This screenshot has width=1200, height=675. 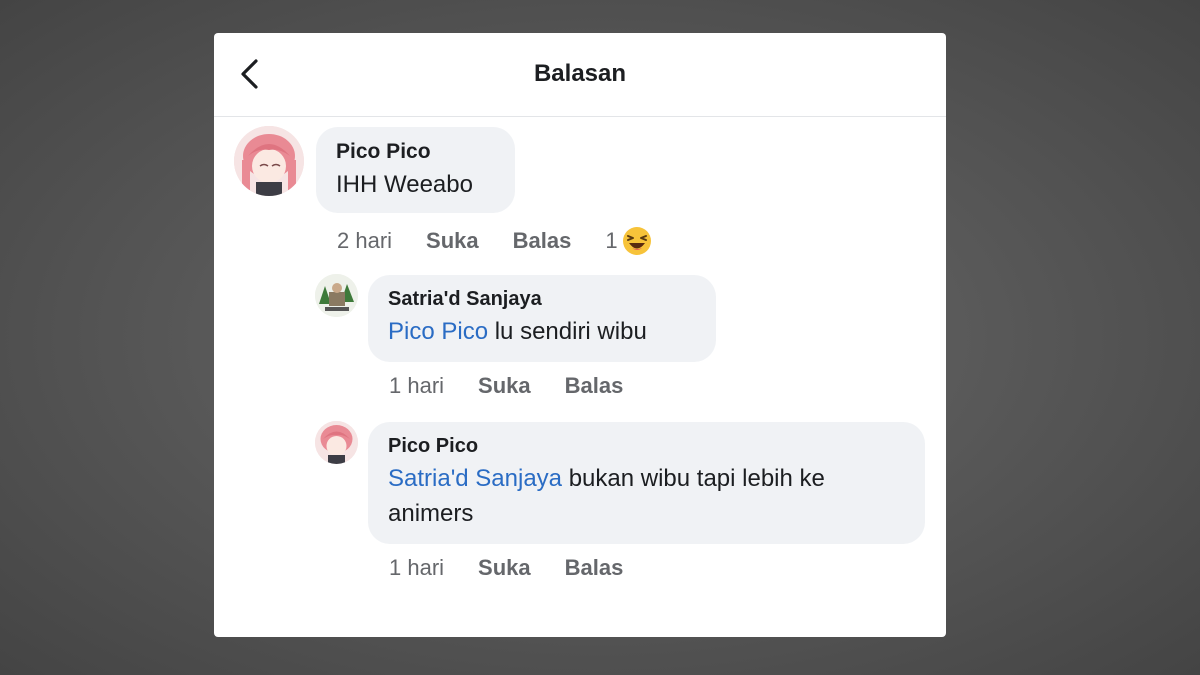 I want to click on comment-body: lu sendiri wibu, so click(x=567, y=331).